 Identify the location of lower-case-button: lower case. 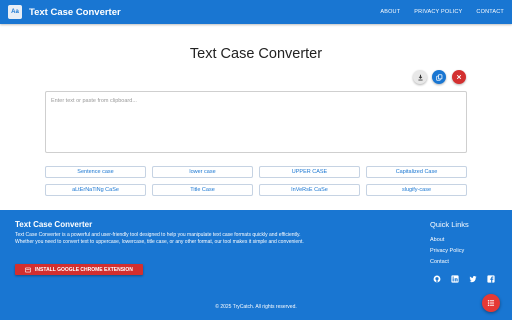
(202, 172).